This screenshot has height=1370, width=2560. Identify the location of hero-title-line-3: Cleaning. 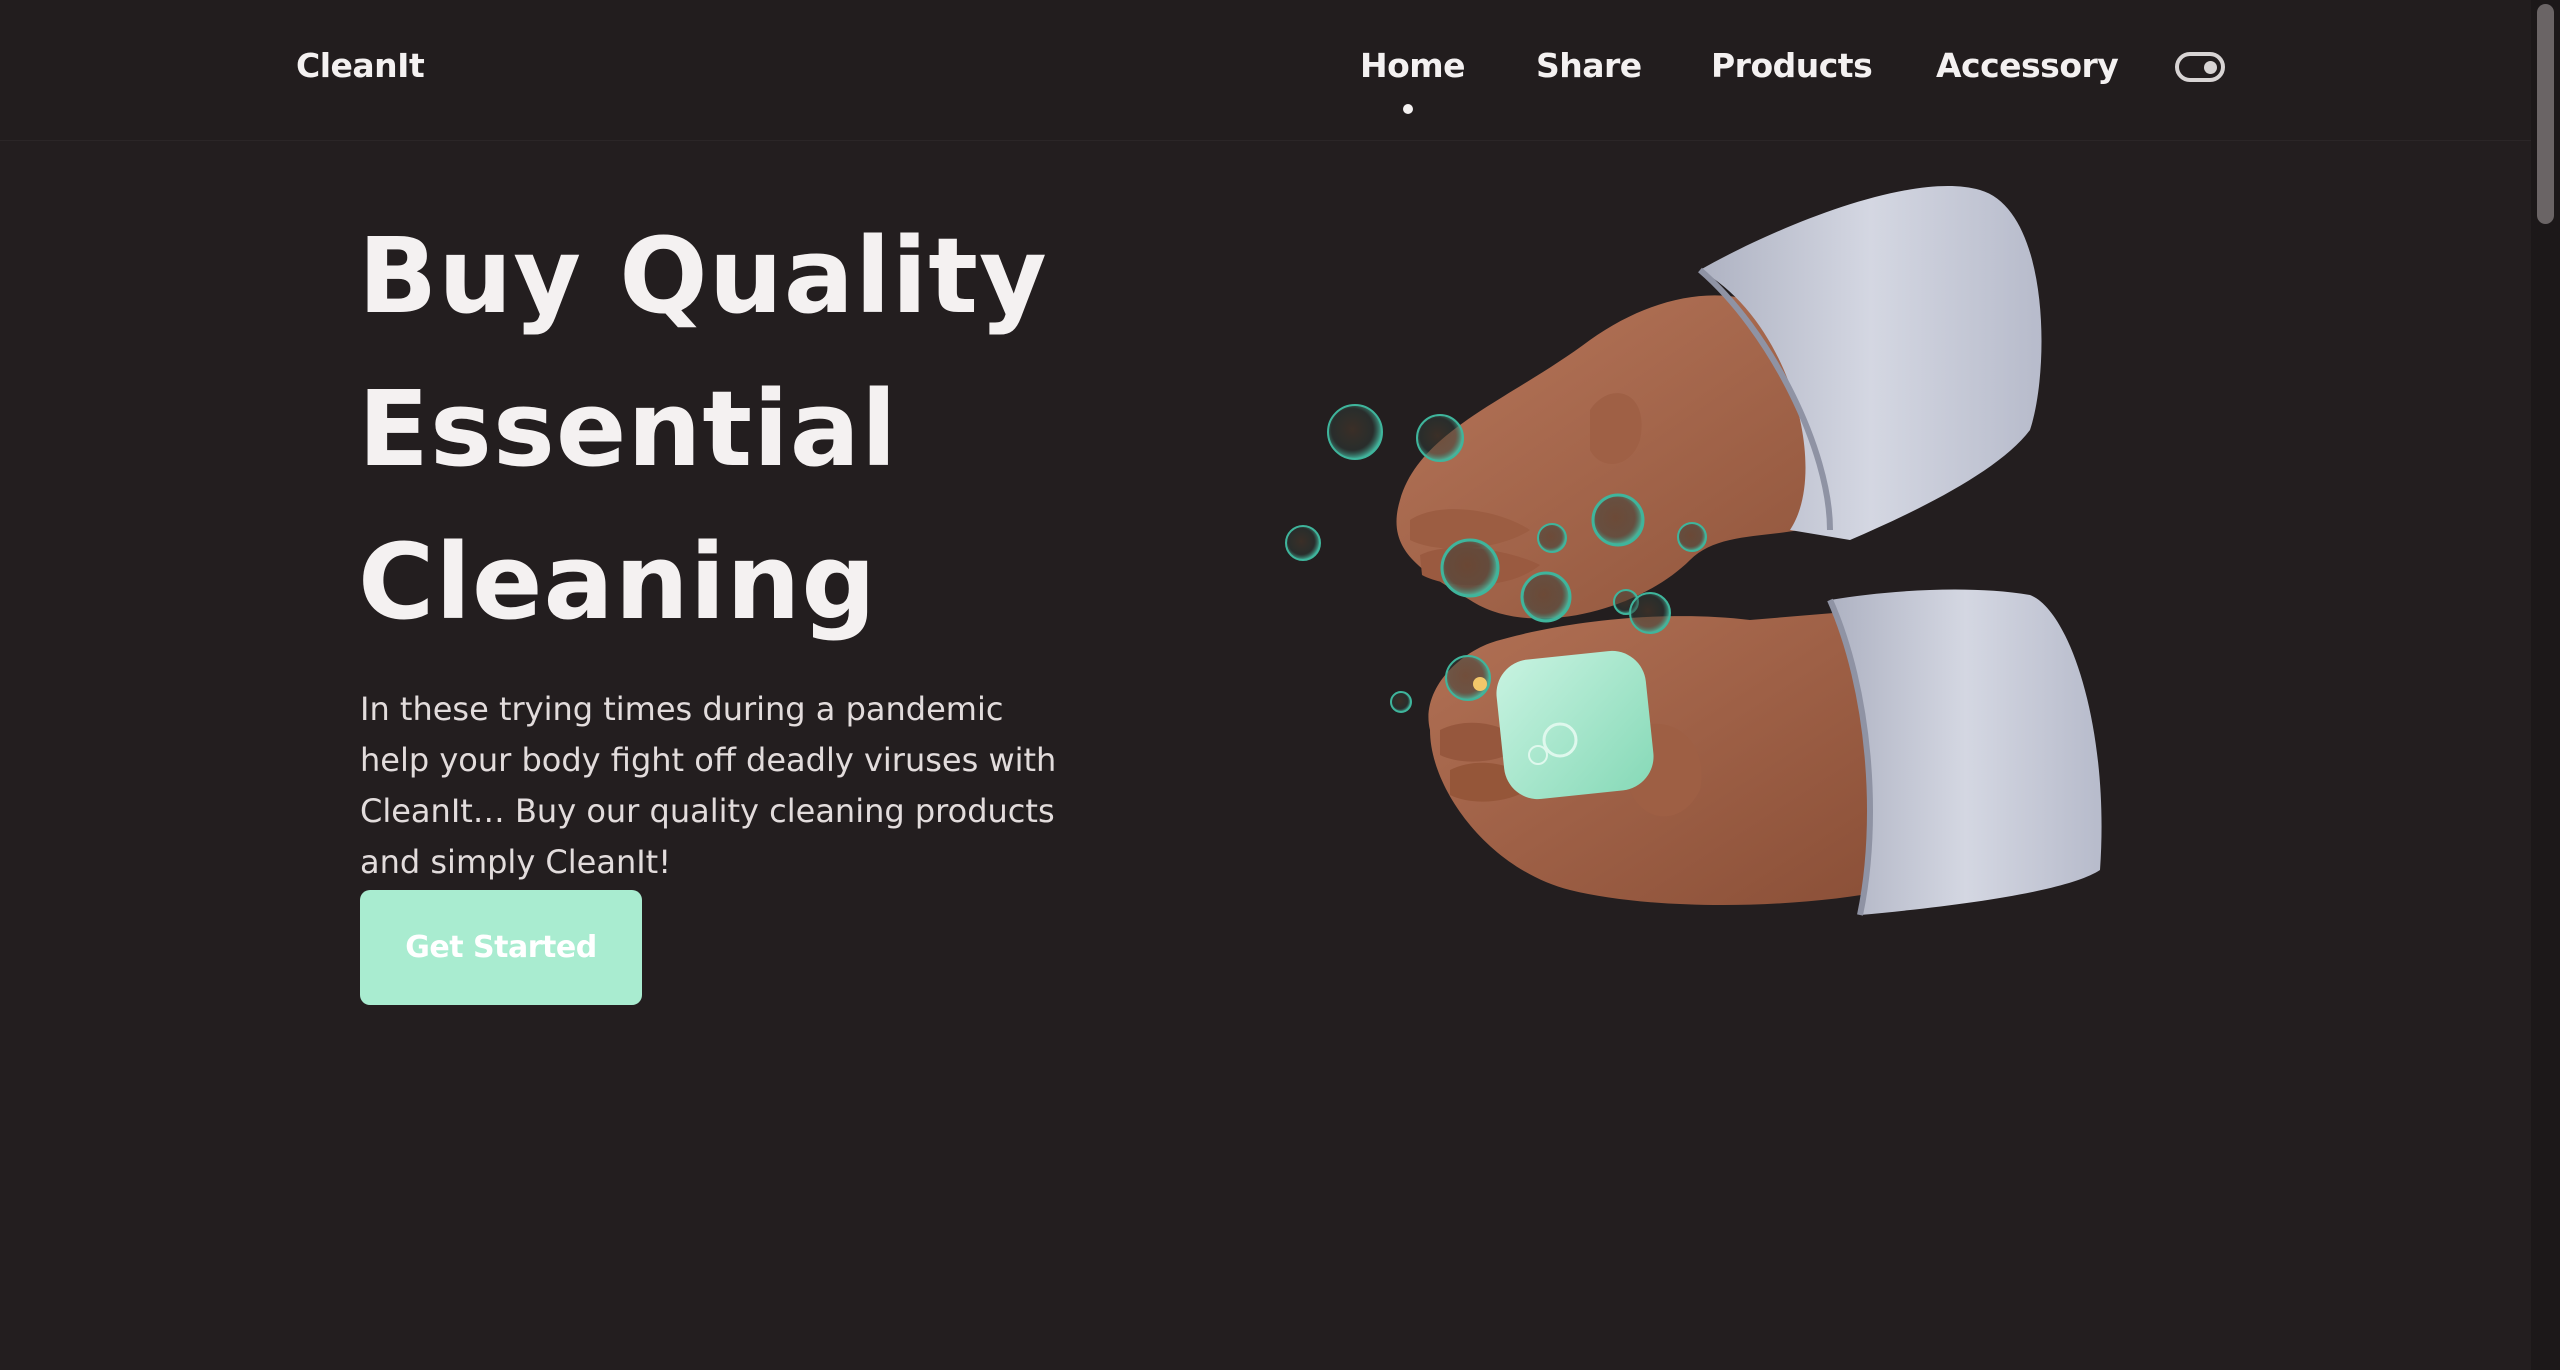
(617, 582).